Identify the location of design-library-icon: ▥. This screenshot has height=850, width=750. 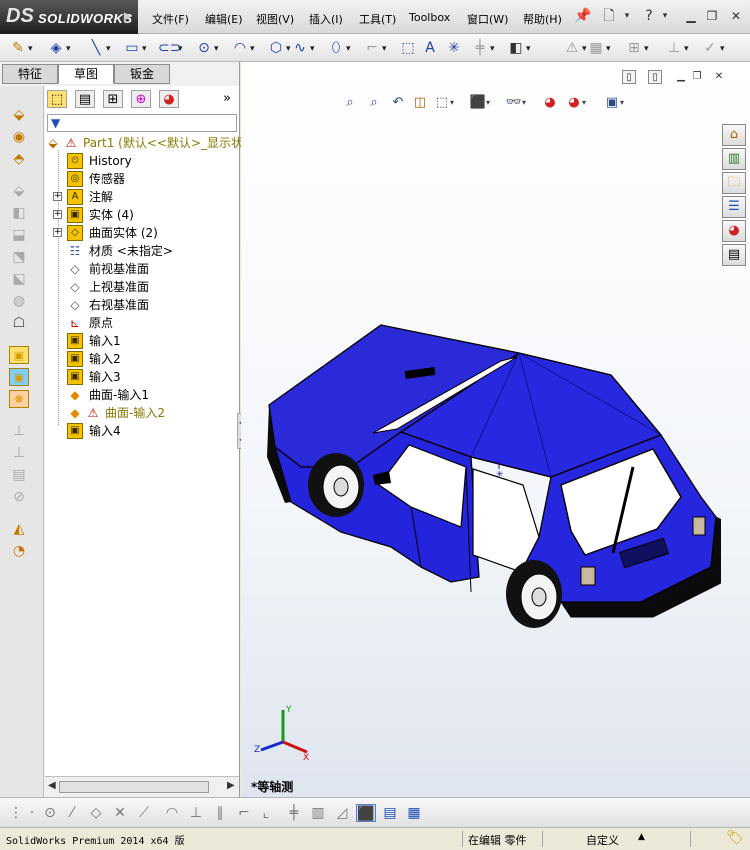
(734, 159).